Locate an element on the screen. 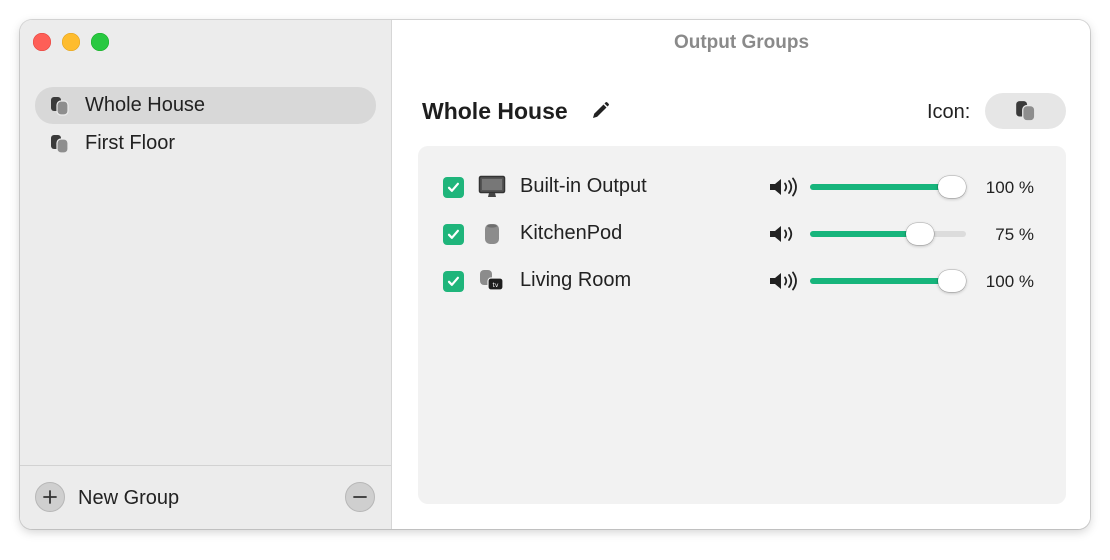 The image size is (1110, 560). remove-group-button is located at coordinates (360, 497).